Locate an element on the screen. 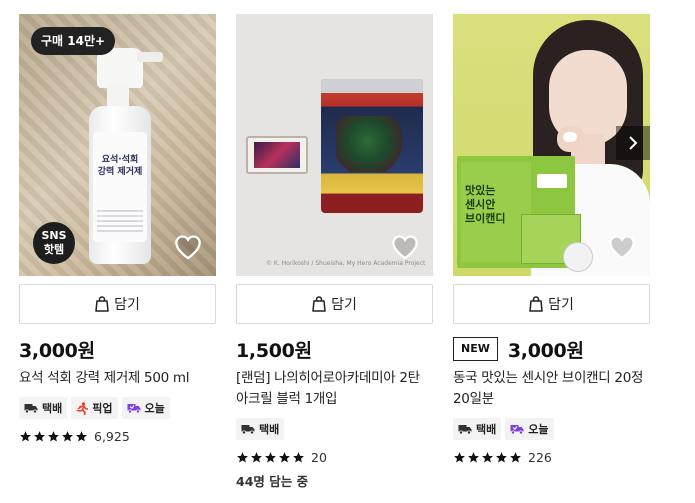 This screenshot has height=503, width=695. new-badge: NEW is located at coordinates (475, 349).